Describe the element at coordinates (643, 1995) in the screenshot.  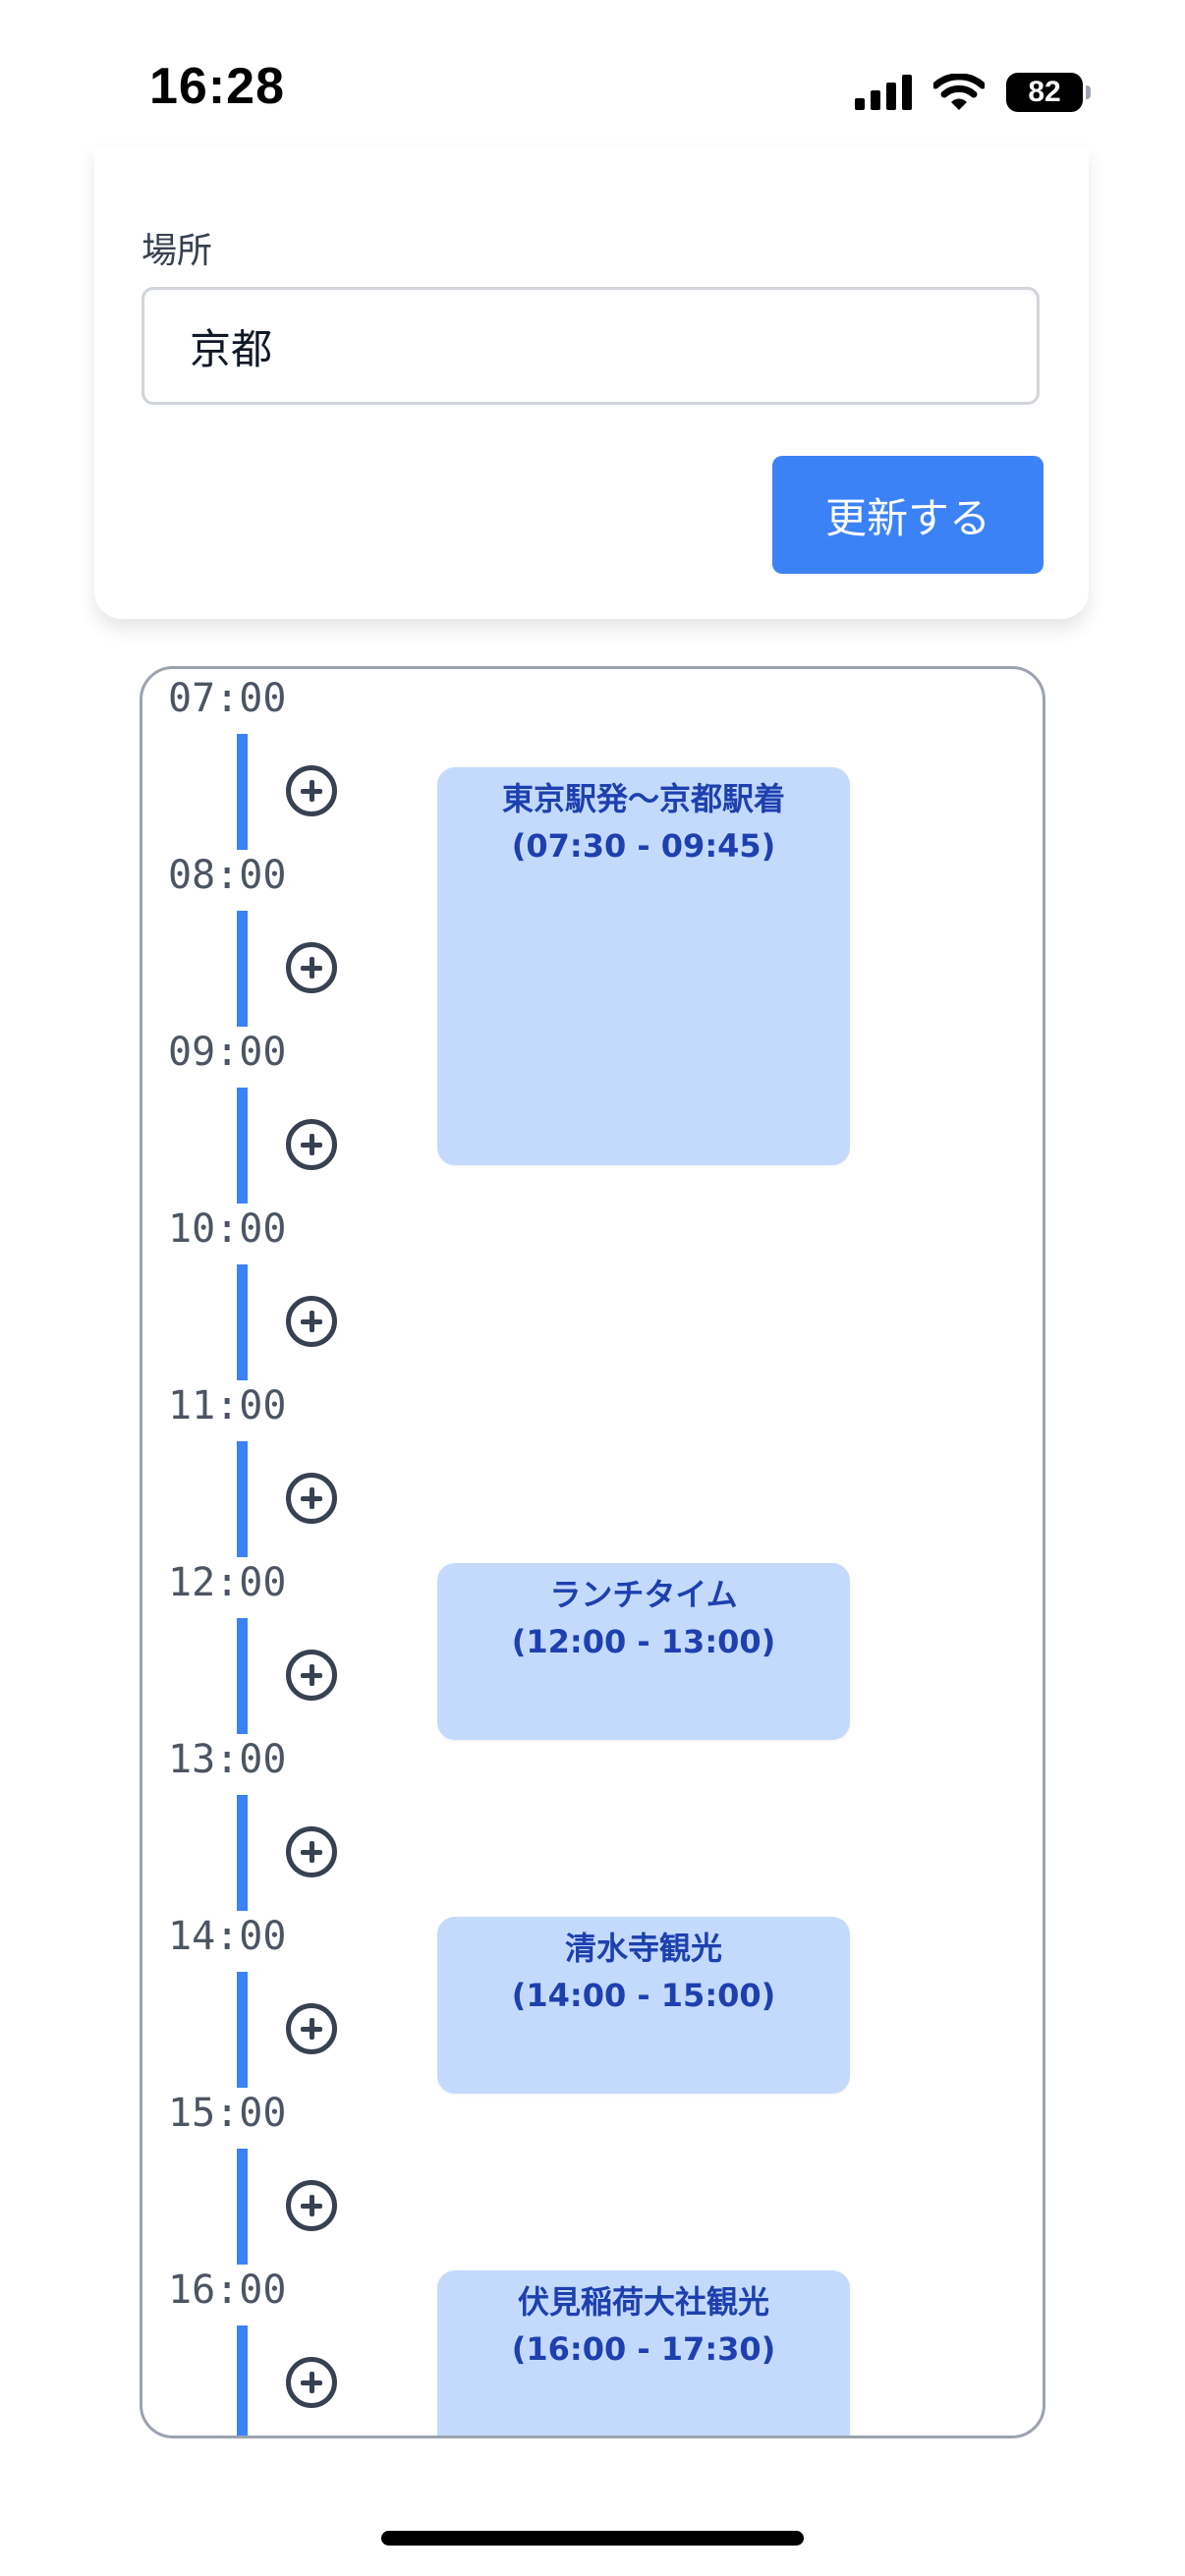
I see `event-time: (14:00 - 15:00)` at that location.